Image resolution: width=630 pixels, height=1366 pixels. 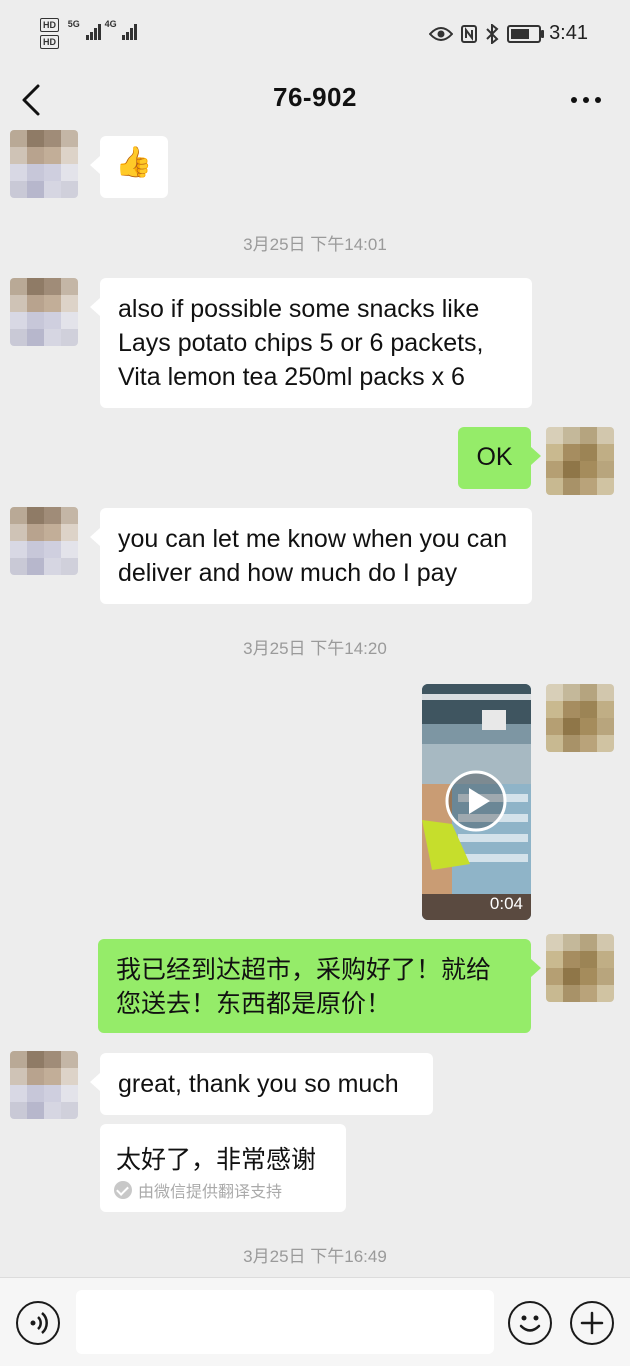 I want to click on nfc-icon, so click(x=469, y=33).